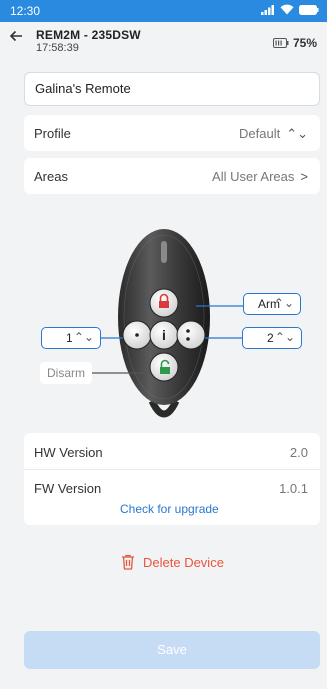  Describe the element at coordinates (88, 35) in the screenshot. I see `device-name: REM2M - 235DSW` at that location.